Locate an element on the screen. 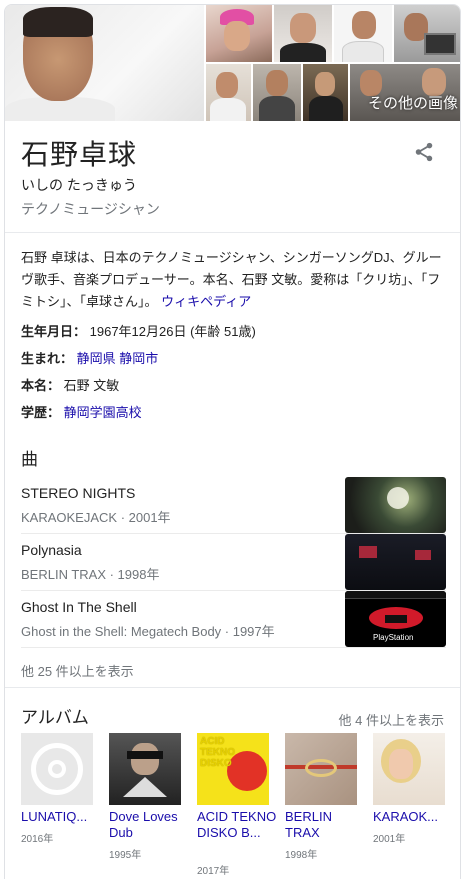 This screenshot has width=465, height=879. fact-label: 生年月日： is located at coordinates (54, 331).